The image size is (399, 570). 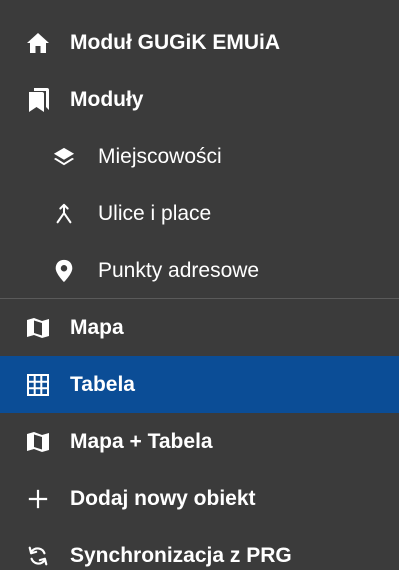 I want to click on sidebar-item-label: Ulice i place, so click(x=155, y=213).